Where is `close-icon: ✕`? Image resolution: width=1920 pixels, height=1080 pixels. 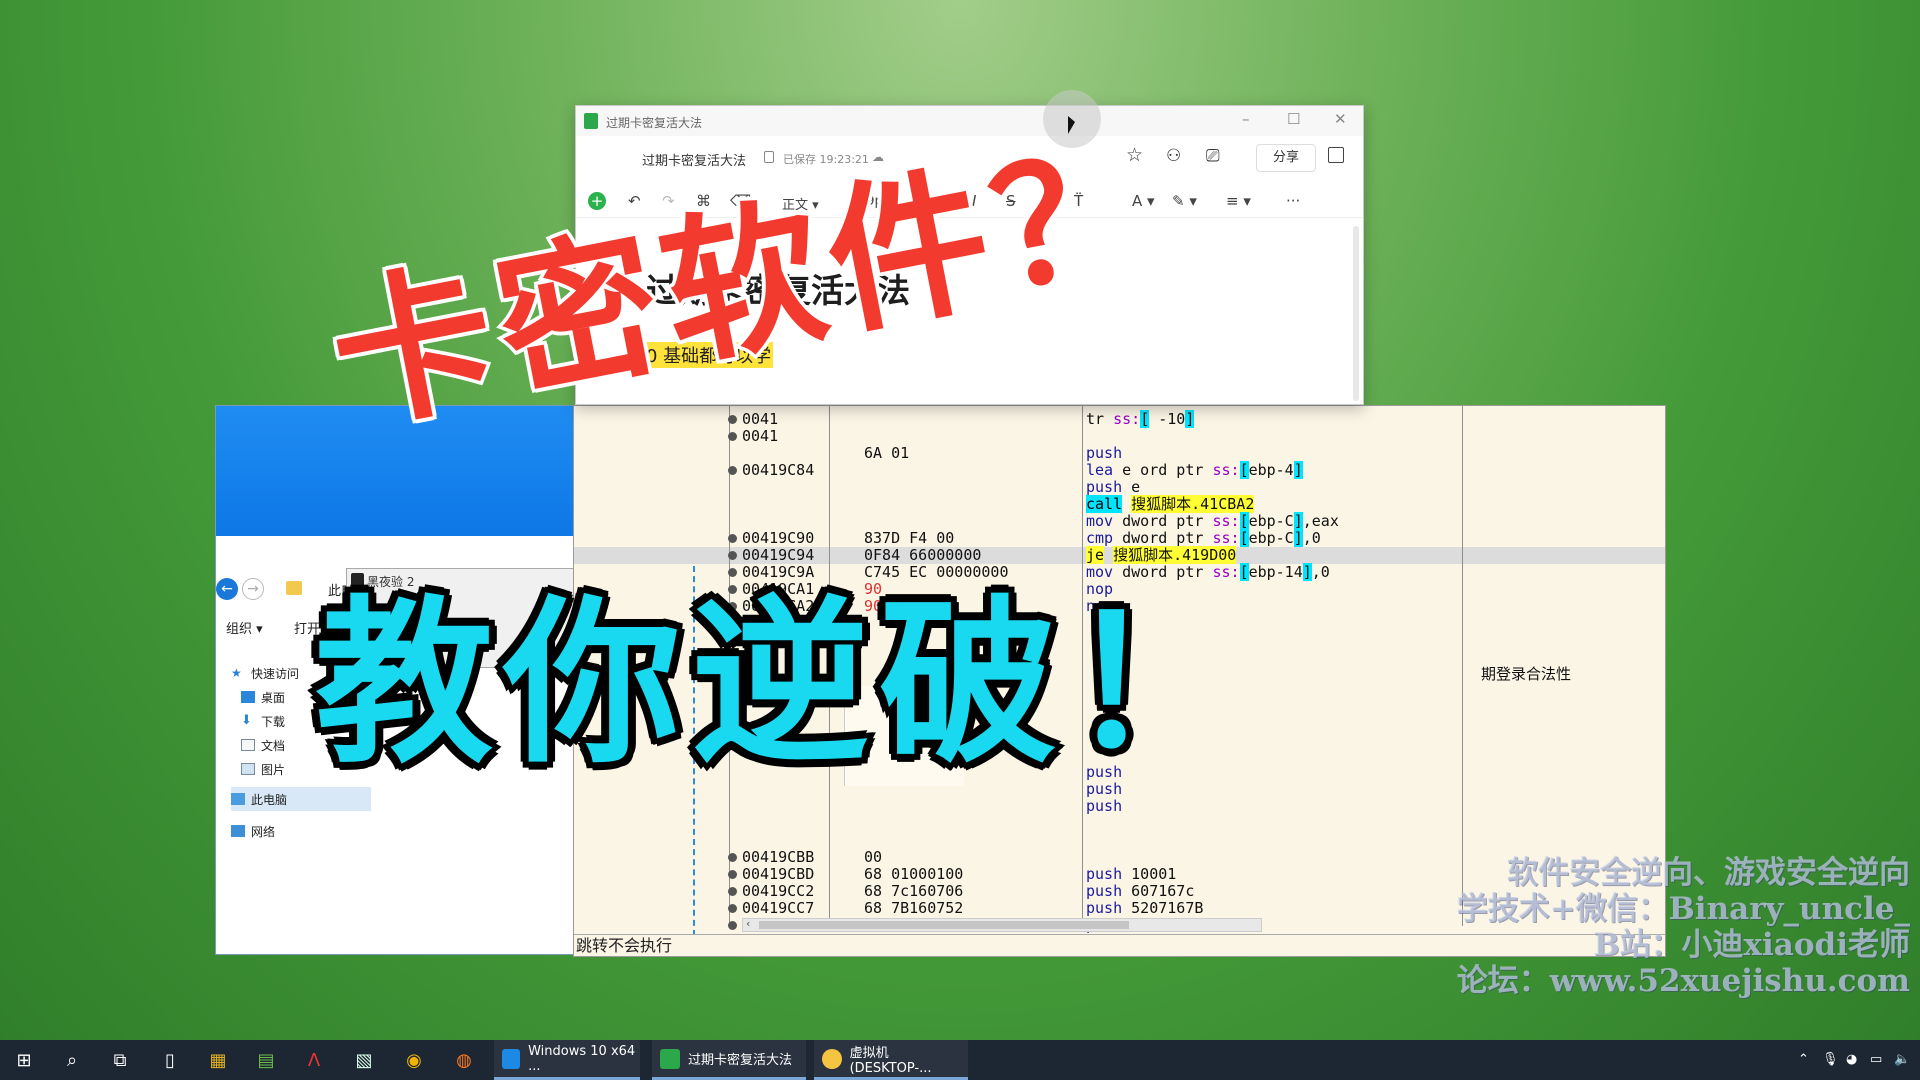 close-icon: ✕ is located at coordinates (1340, 119).